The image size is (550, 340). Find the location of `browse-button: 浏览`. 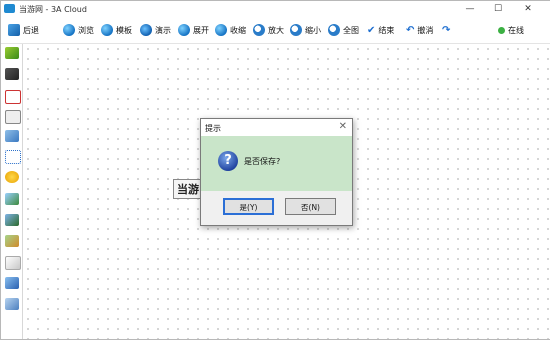

browse-button: 浏览 is located at coordinates (78, 30).